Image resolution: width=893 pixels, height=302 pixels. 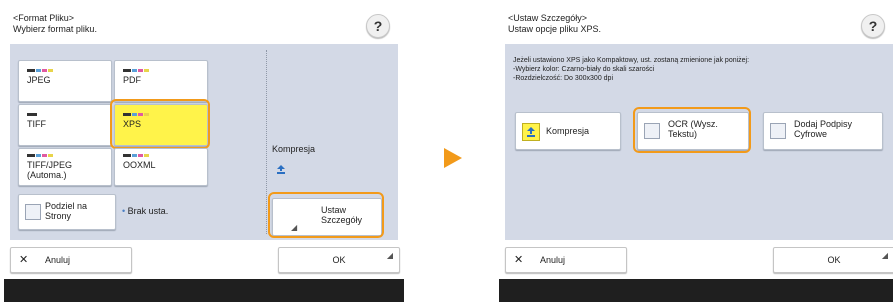 I want to click on format-label: OOXML, so click(x=139, y=165).